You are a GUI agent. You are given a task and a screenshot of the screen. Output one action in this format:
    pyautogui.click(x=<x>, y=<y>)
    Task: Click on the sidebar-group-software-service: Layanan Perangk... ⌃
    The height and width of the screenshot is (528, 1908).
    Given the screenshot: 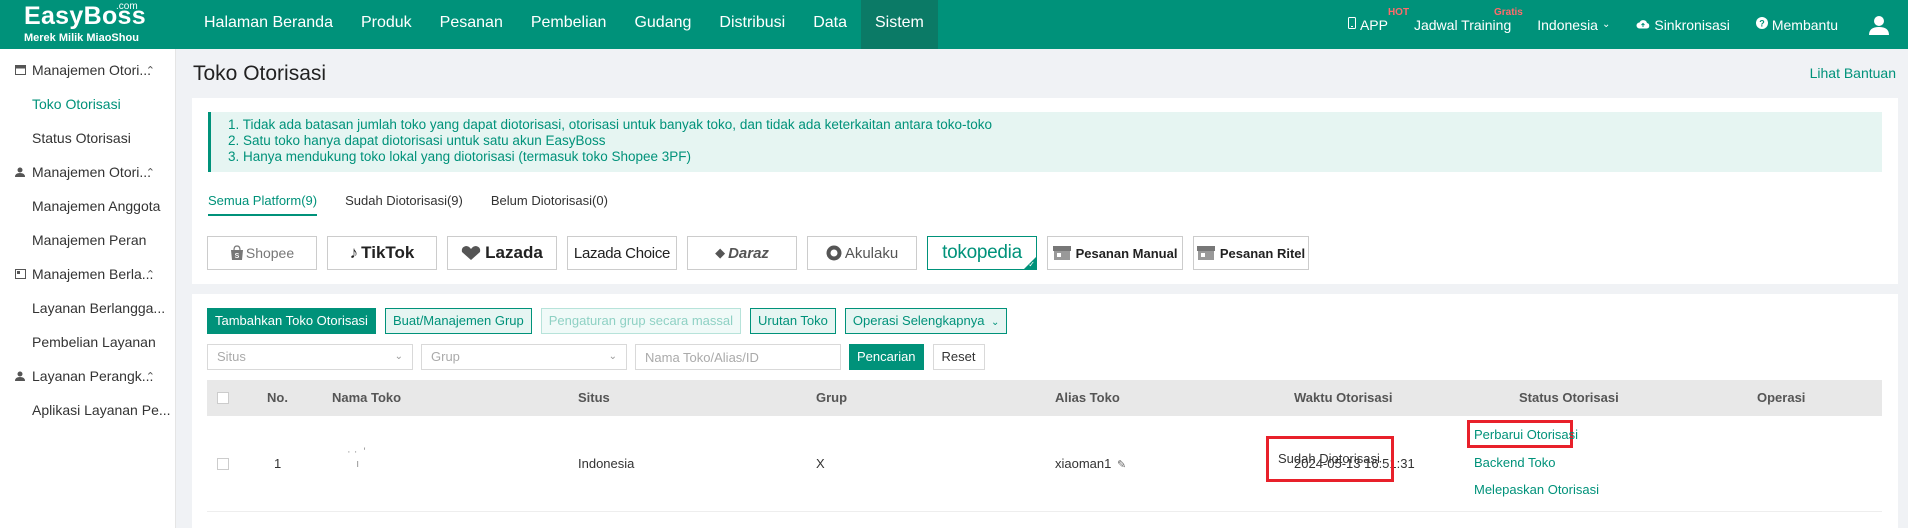 What is the action you would take?
    pyautogui.click(x=87, y=376)
    